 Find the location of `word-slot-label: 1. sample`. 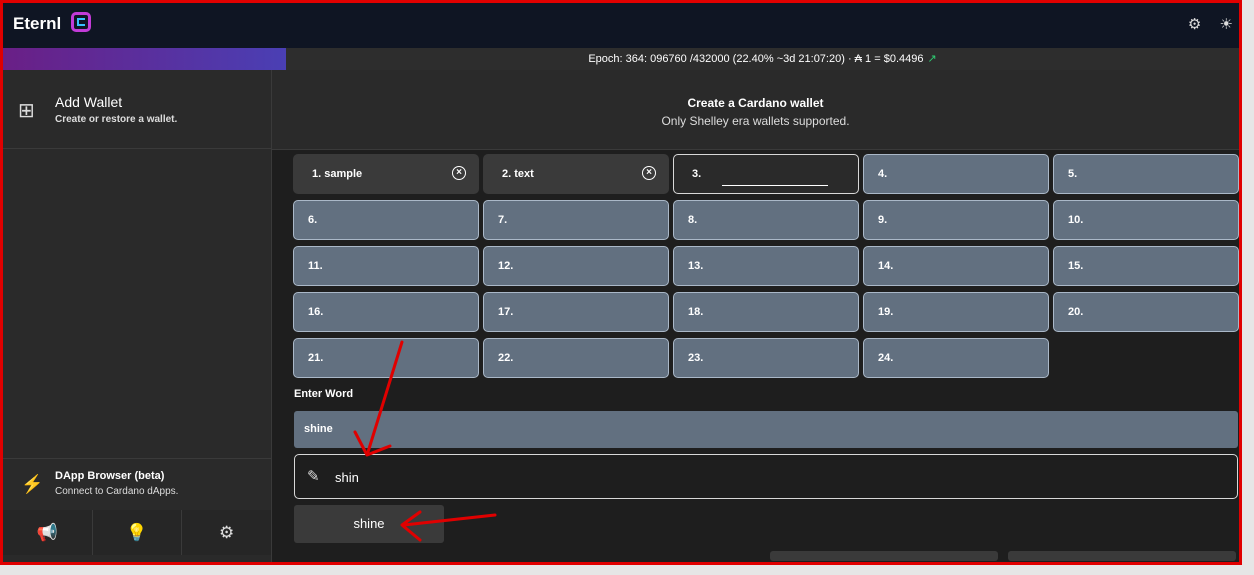

word-slot-label: 1. sample is located at coordinates (337, 174).